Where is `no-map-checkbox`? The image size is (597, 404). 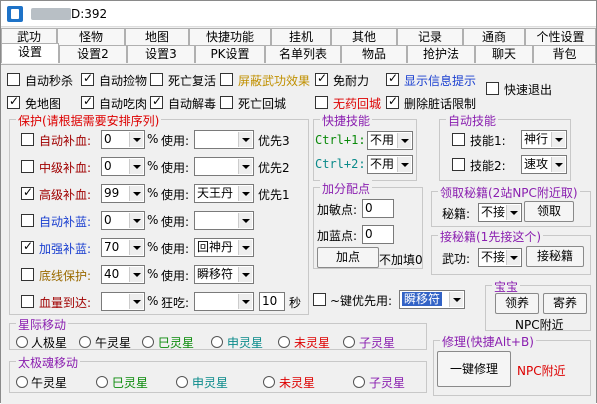
no-map-checkbox is located at coordinates (13, 101).